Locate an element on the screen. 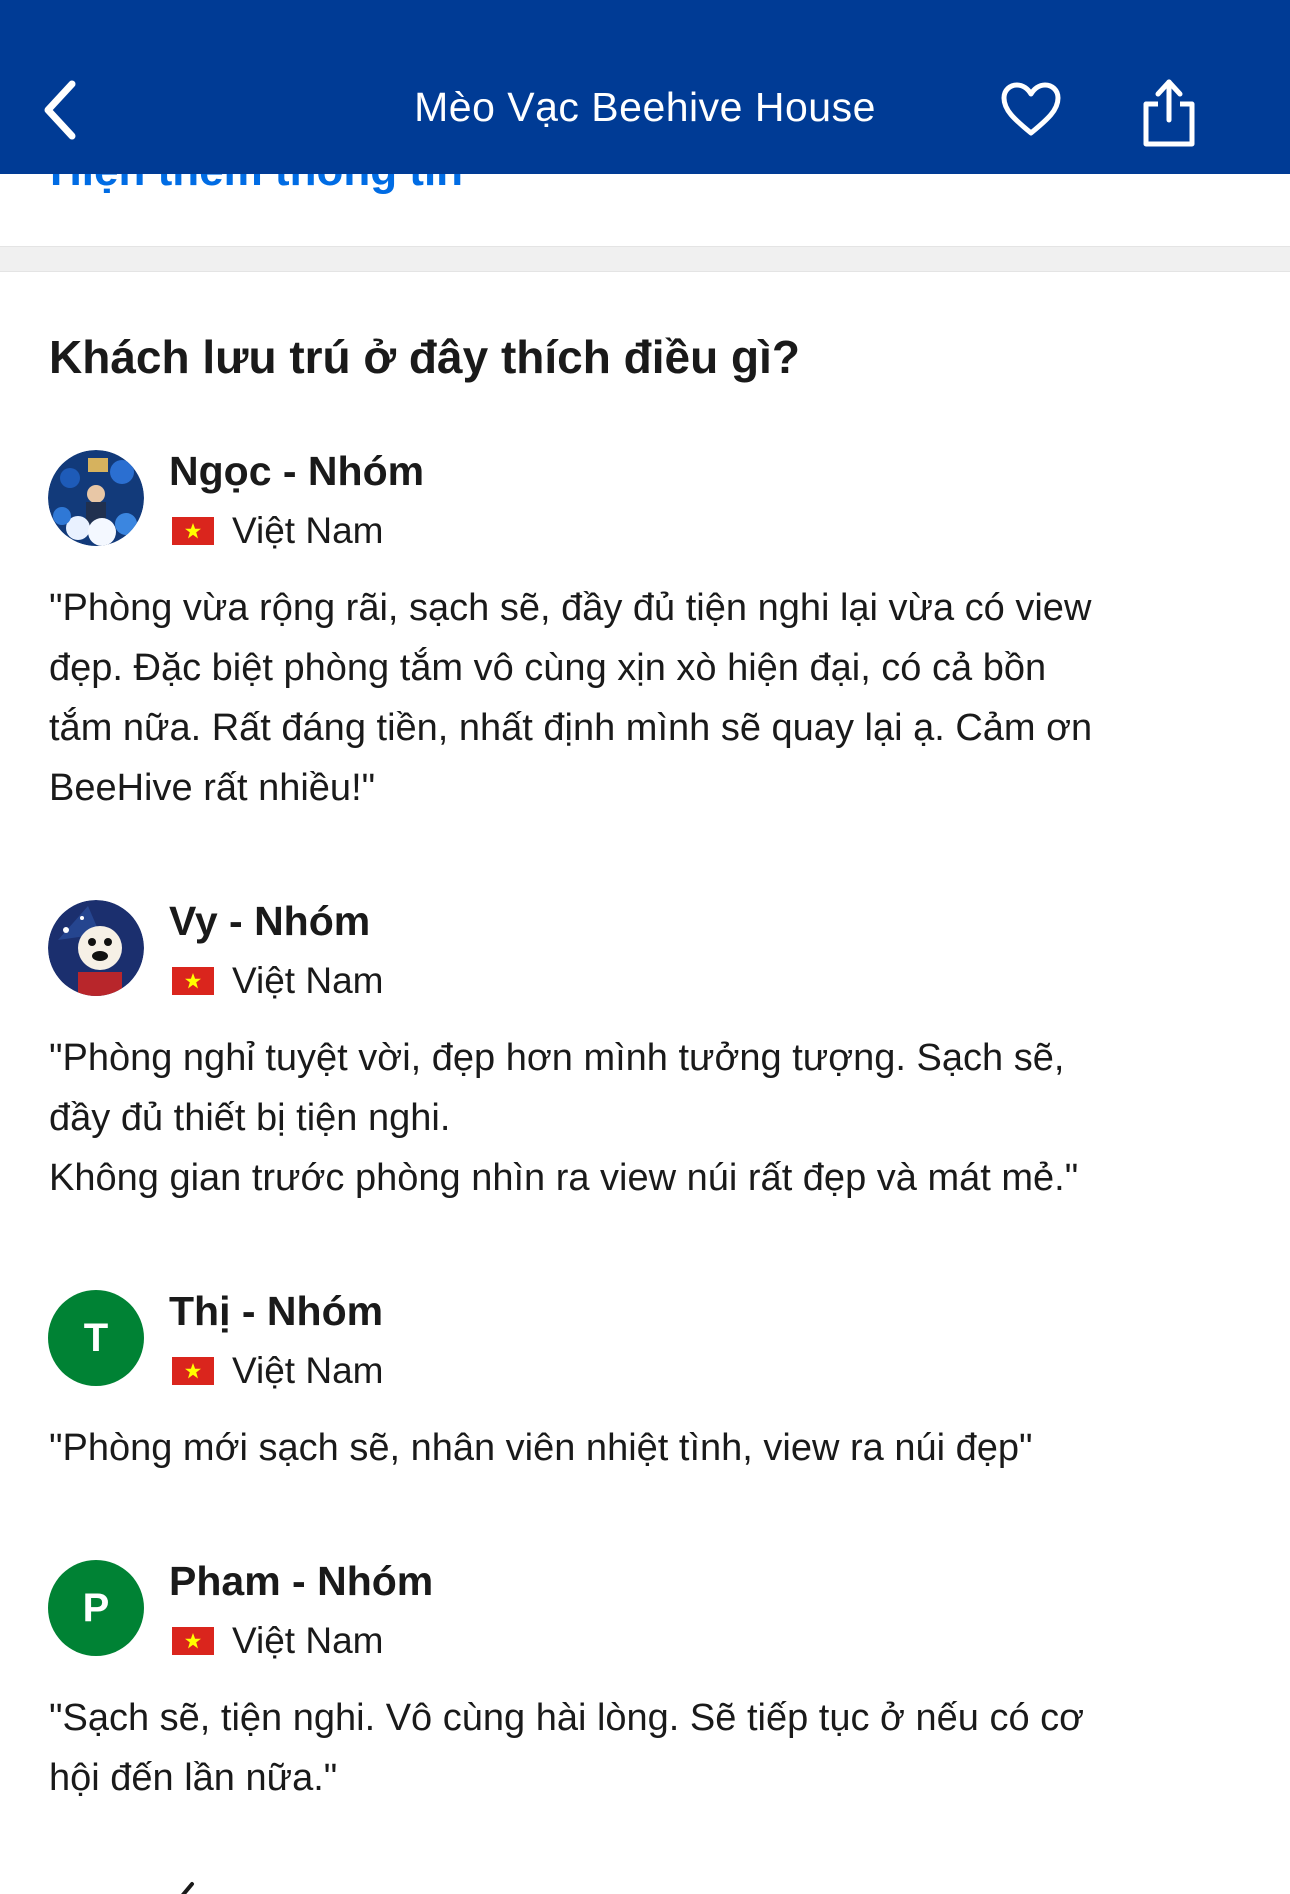 The width and height of the screenshot is (1290, 1894). section-title: Khách lưu trú ở đây thích điều gì? is located at coordinates (424, 357).